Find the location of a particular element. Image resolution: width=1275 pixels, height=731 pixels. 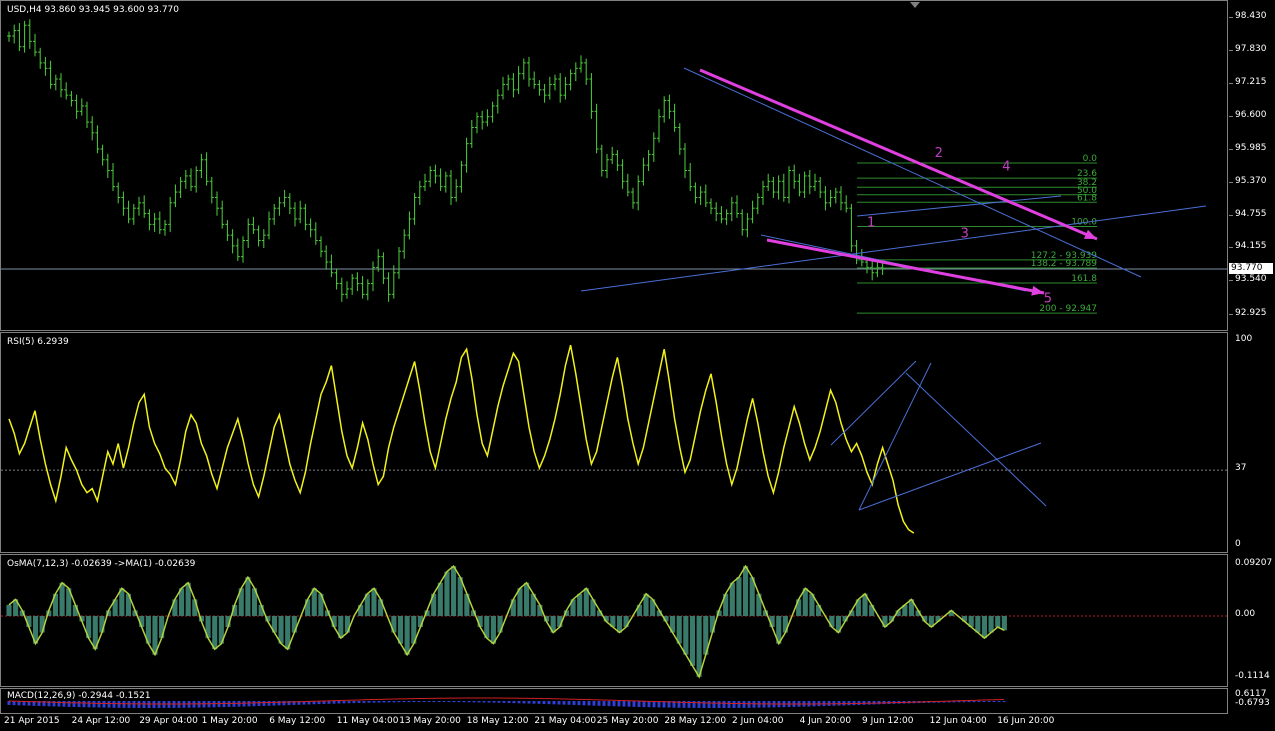

fib-level-label: 138.2 - 93.789 is located at coordinates (1064, 264).